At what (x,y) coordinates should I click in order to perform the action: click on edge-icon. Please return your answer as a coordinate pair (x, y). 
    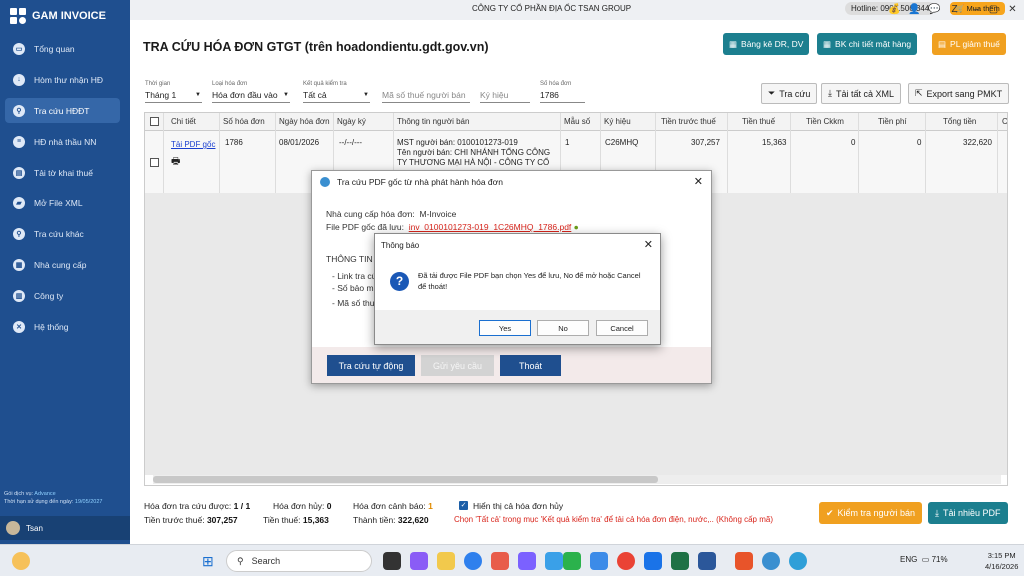
    Looking at the image, I should click on (473, 561).